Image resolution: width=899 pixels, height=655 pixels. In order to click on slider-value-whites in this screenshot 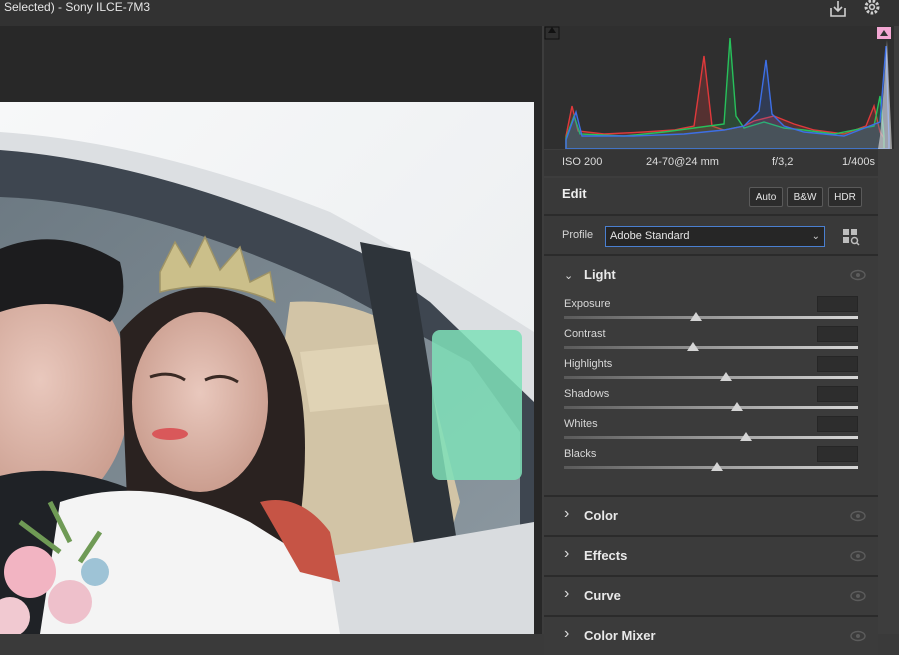, I will do `click(837, 424)`.